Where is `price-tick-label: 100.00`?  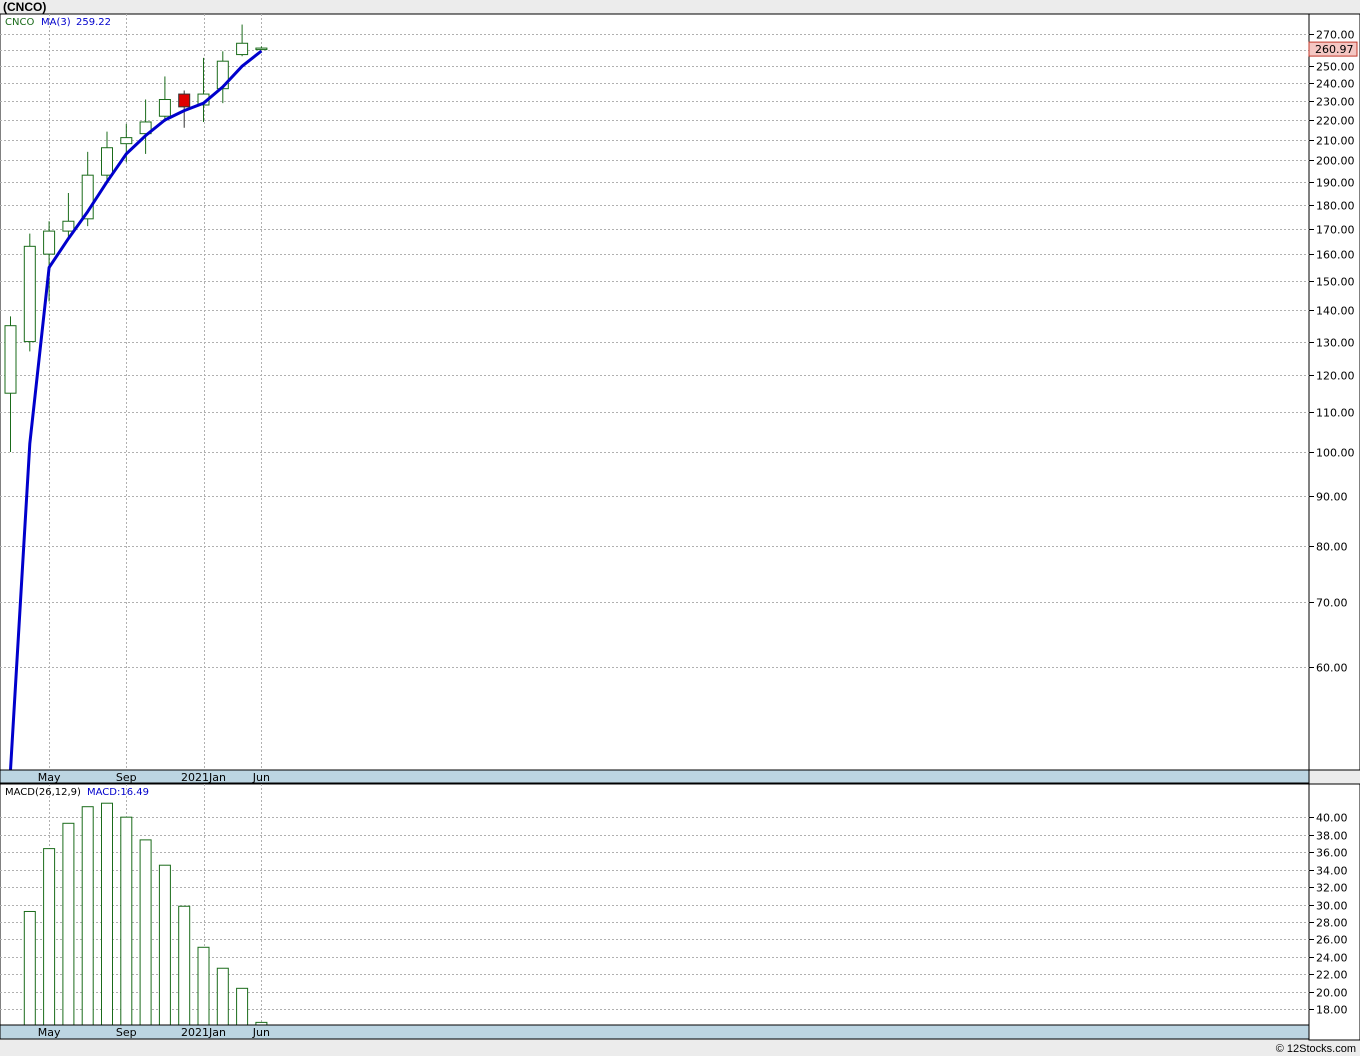 price-tick-label: 100.00 is located at coordinates (1335, 453).